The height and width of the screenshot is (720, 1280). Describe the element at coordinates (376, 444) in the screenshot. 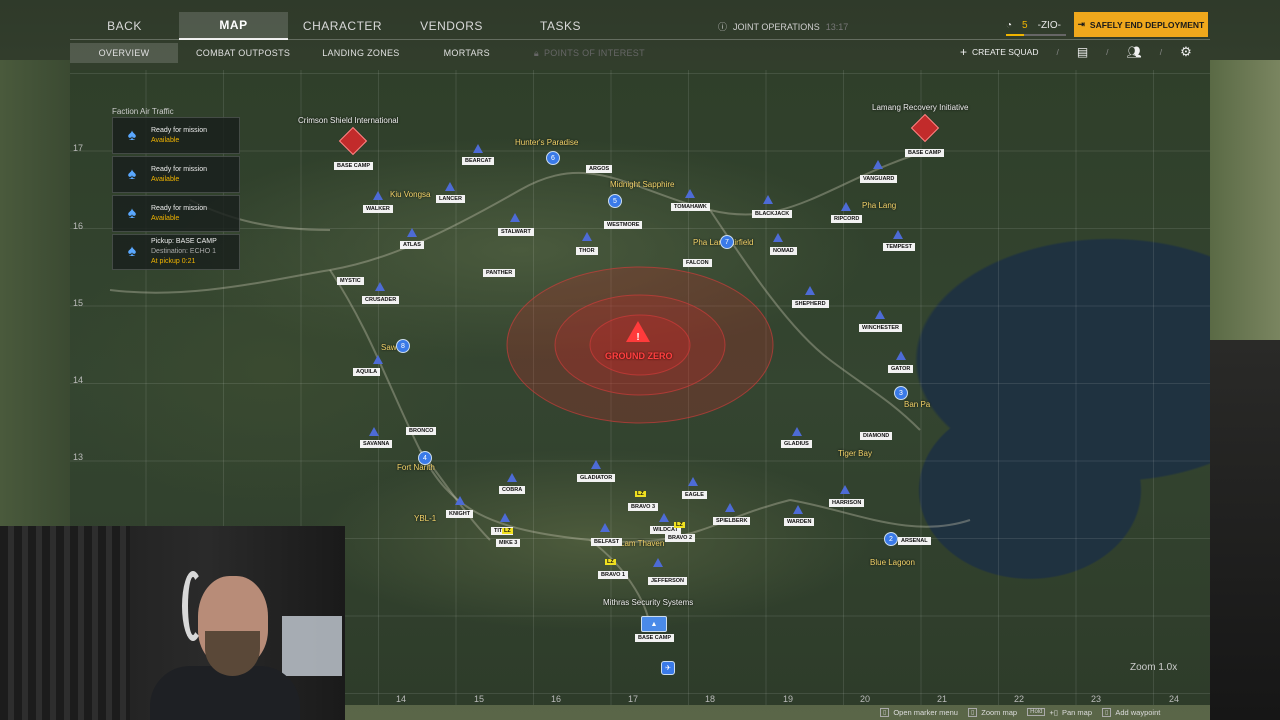

I see `outpost-label: SAVANNA` at that location.